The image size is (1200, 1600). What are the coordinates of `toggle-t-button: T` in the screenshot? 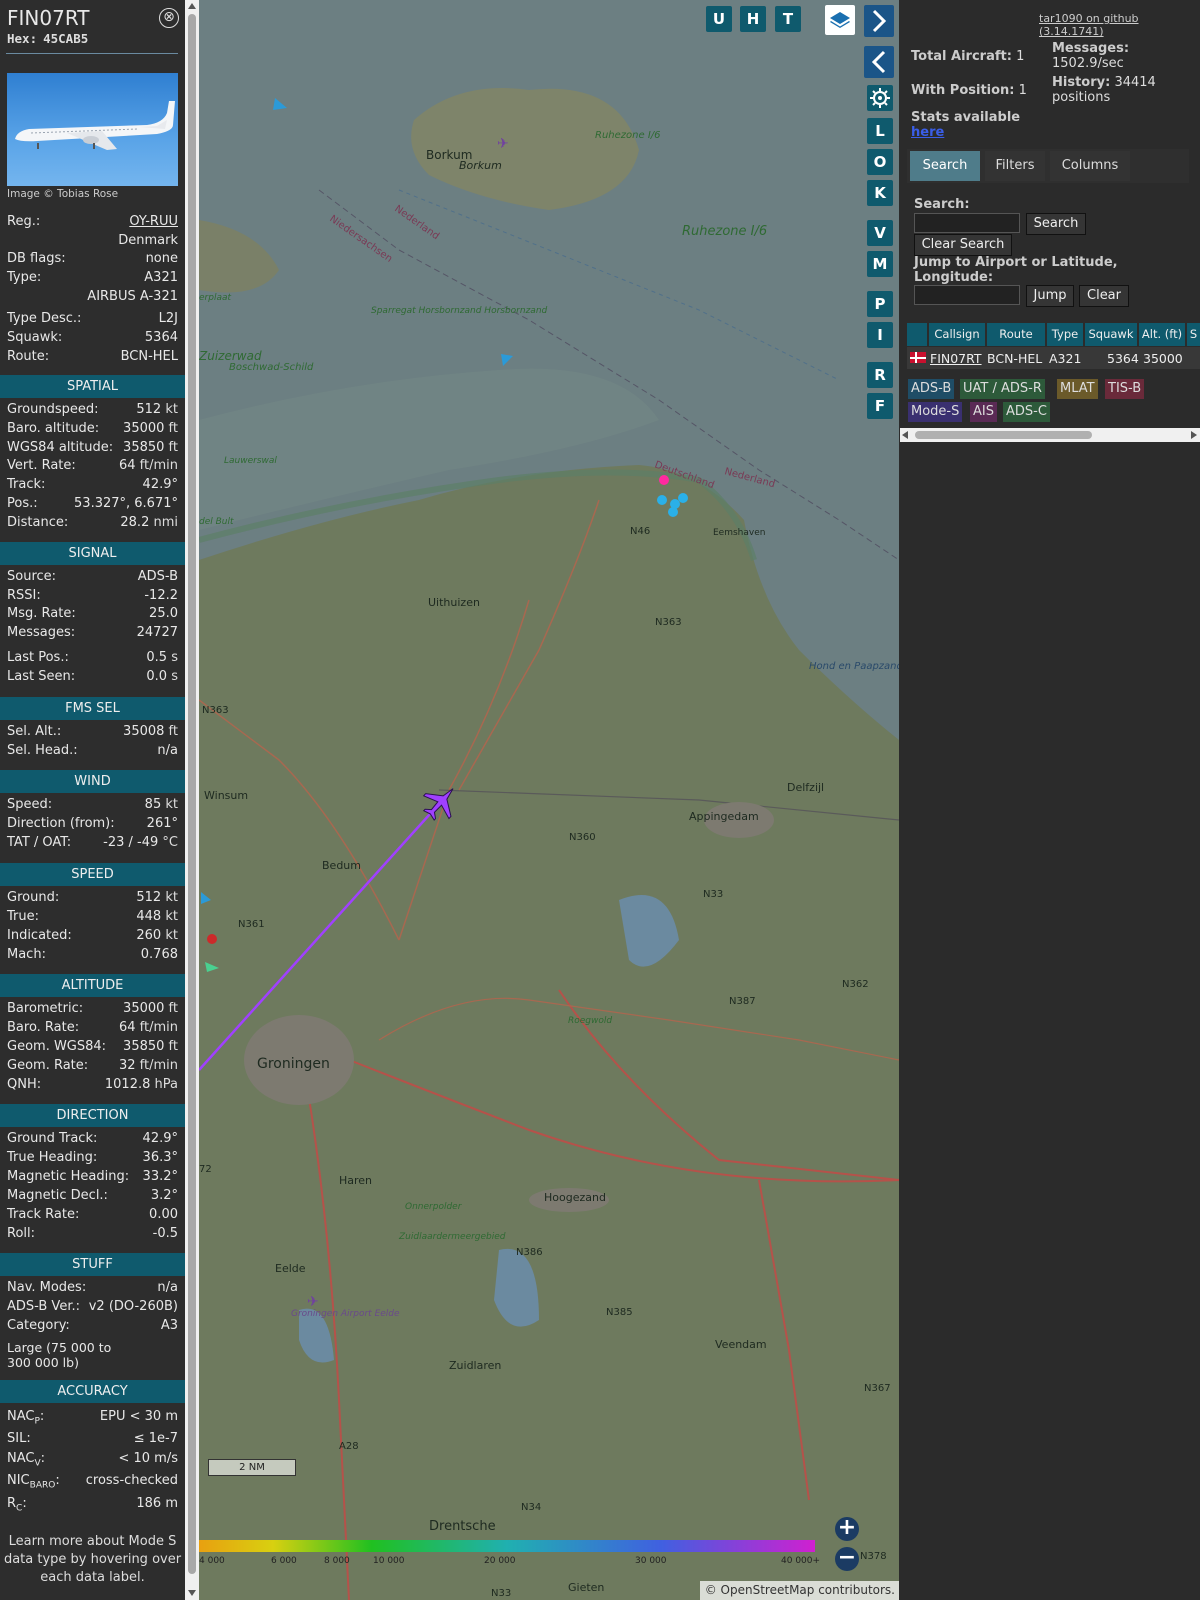 It's located at (788, 19).